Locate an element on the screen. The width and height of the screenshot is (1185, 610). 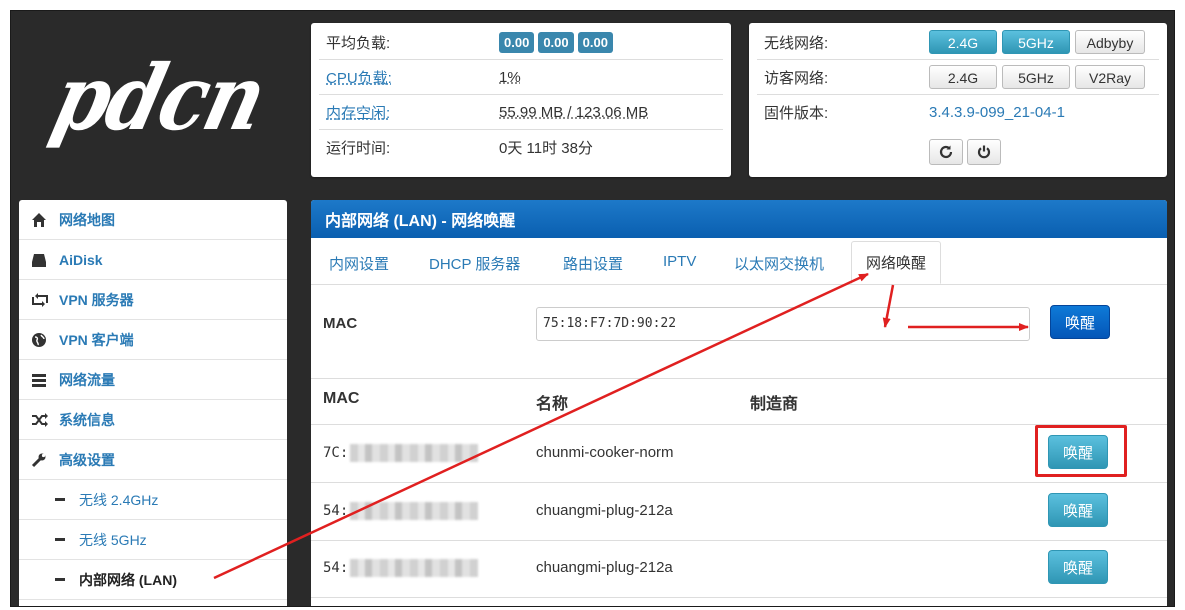
sidebar-subitem-wifi-24: 无线 2.4GHz is located at coordinates (153, 500).